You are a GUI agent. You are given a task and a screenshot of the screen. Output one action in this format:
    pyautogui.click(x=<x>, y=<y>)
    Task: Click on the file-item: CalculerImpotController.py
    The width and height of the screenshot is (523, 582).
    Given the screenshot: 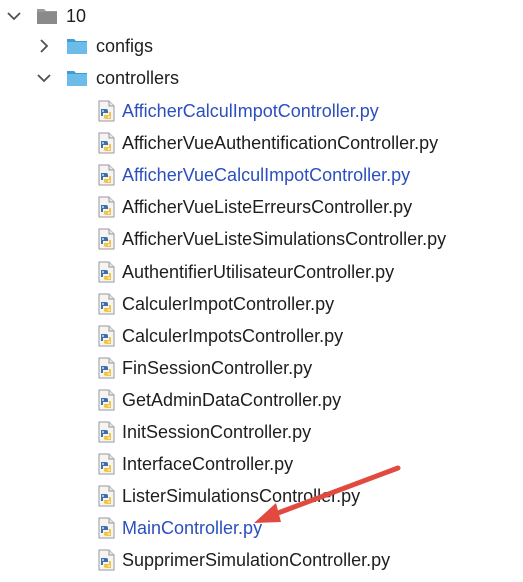 What is the action you would take?
    pyautogui.click(x=215, y=304)
    